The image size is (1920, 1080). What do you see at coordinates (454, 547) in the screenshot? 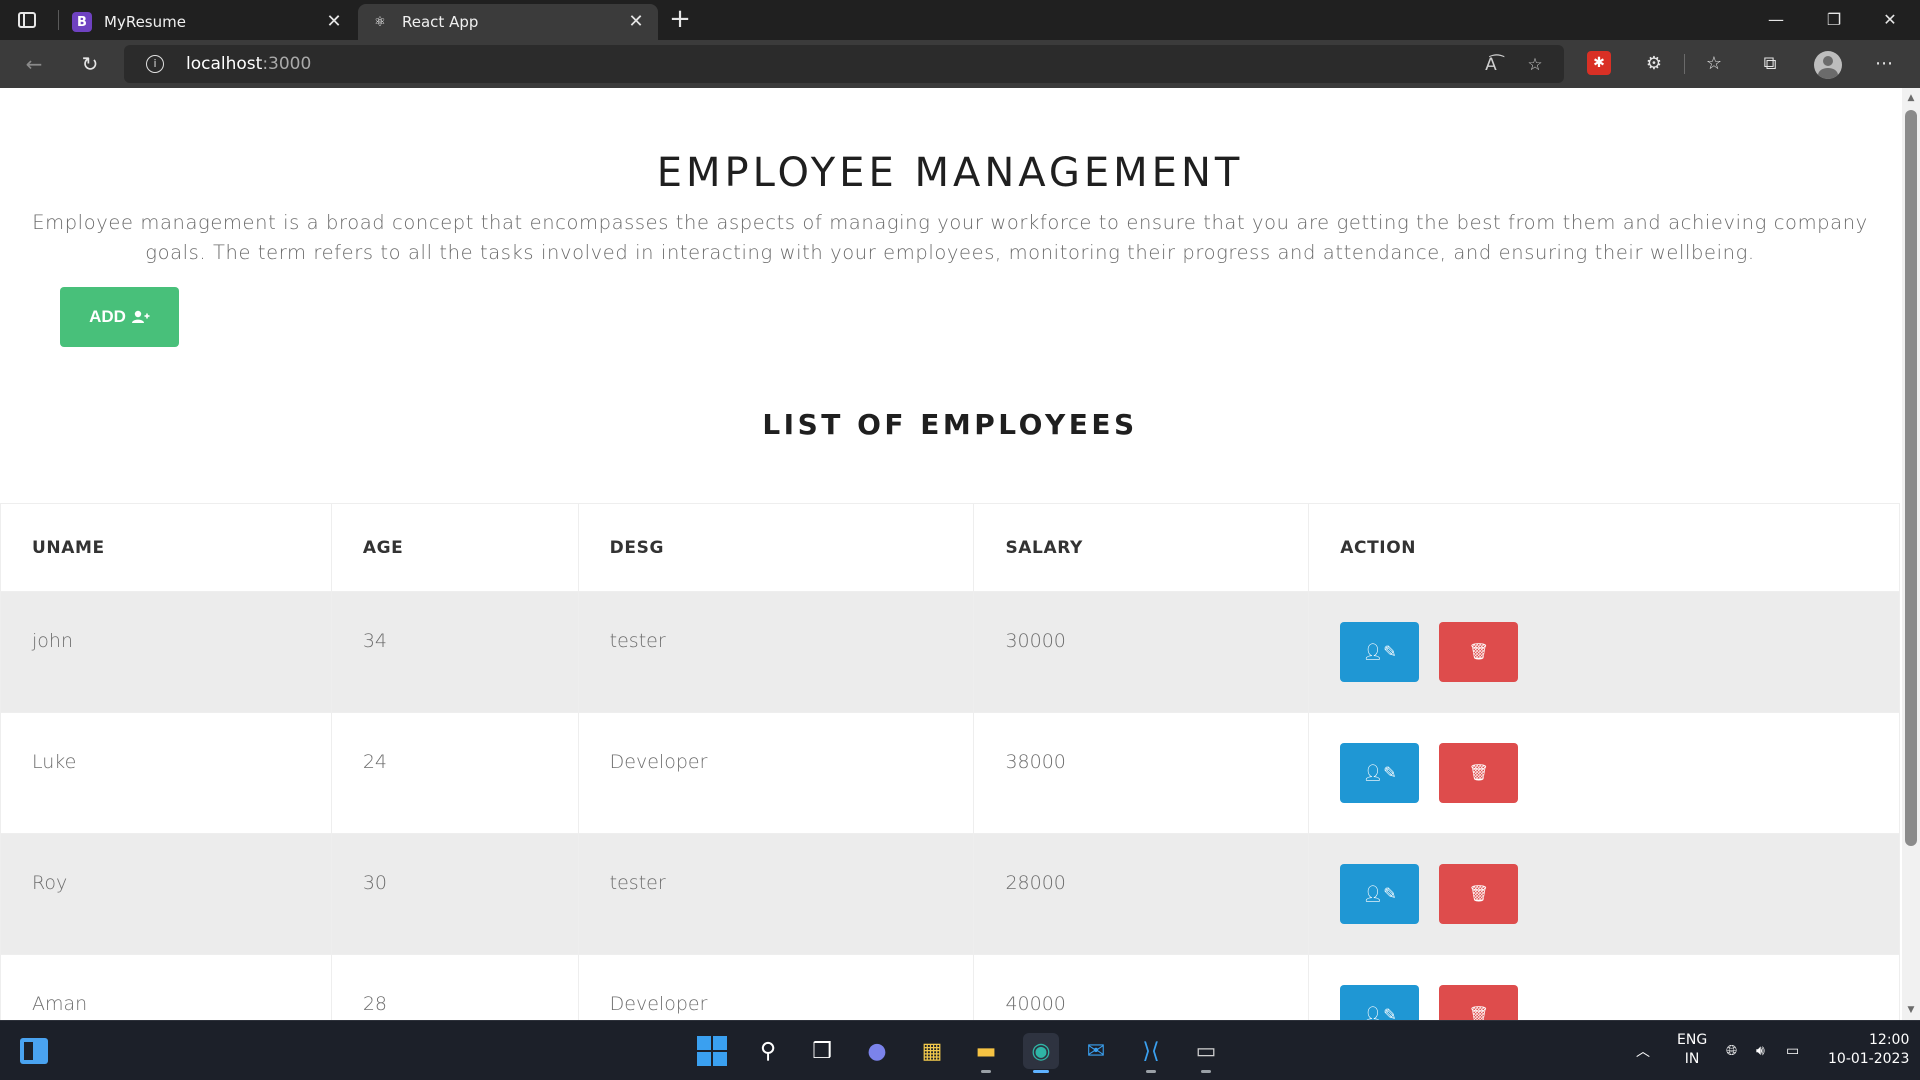
I see `header-age: AGE` at bounding box center [454, 547].